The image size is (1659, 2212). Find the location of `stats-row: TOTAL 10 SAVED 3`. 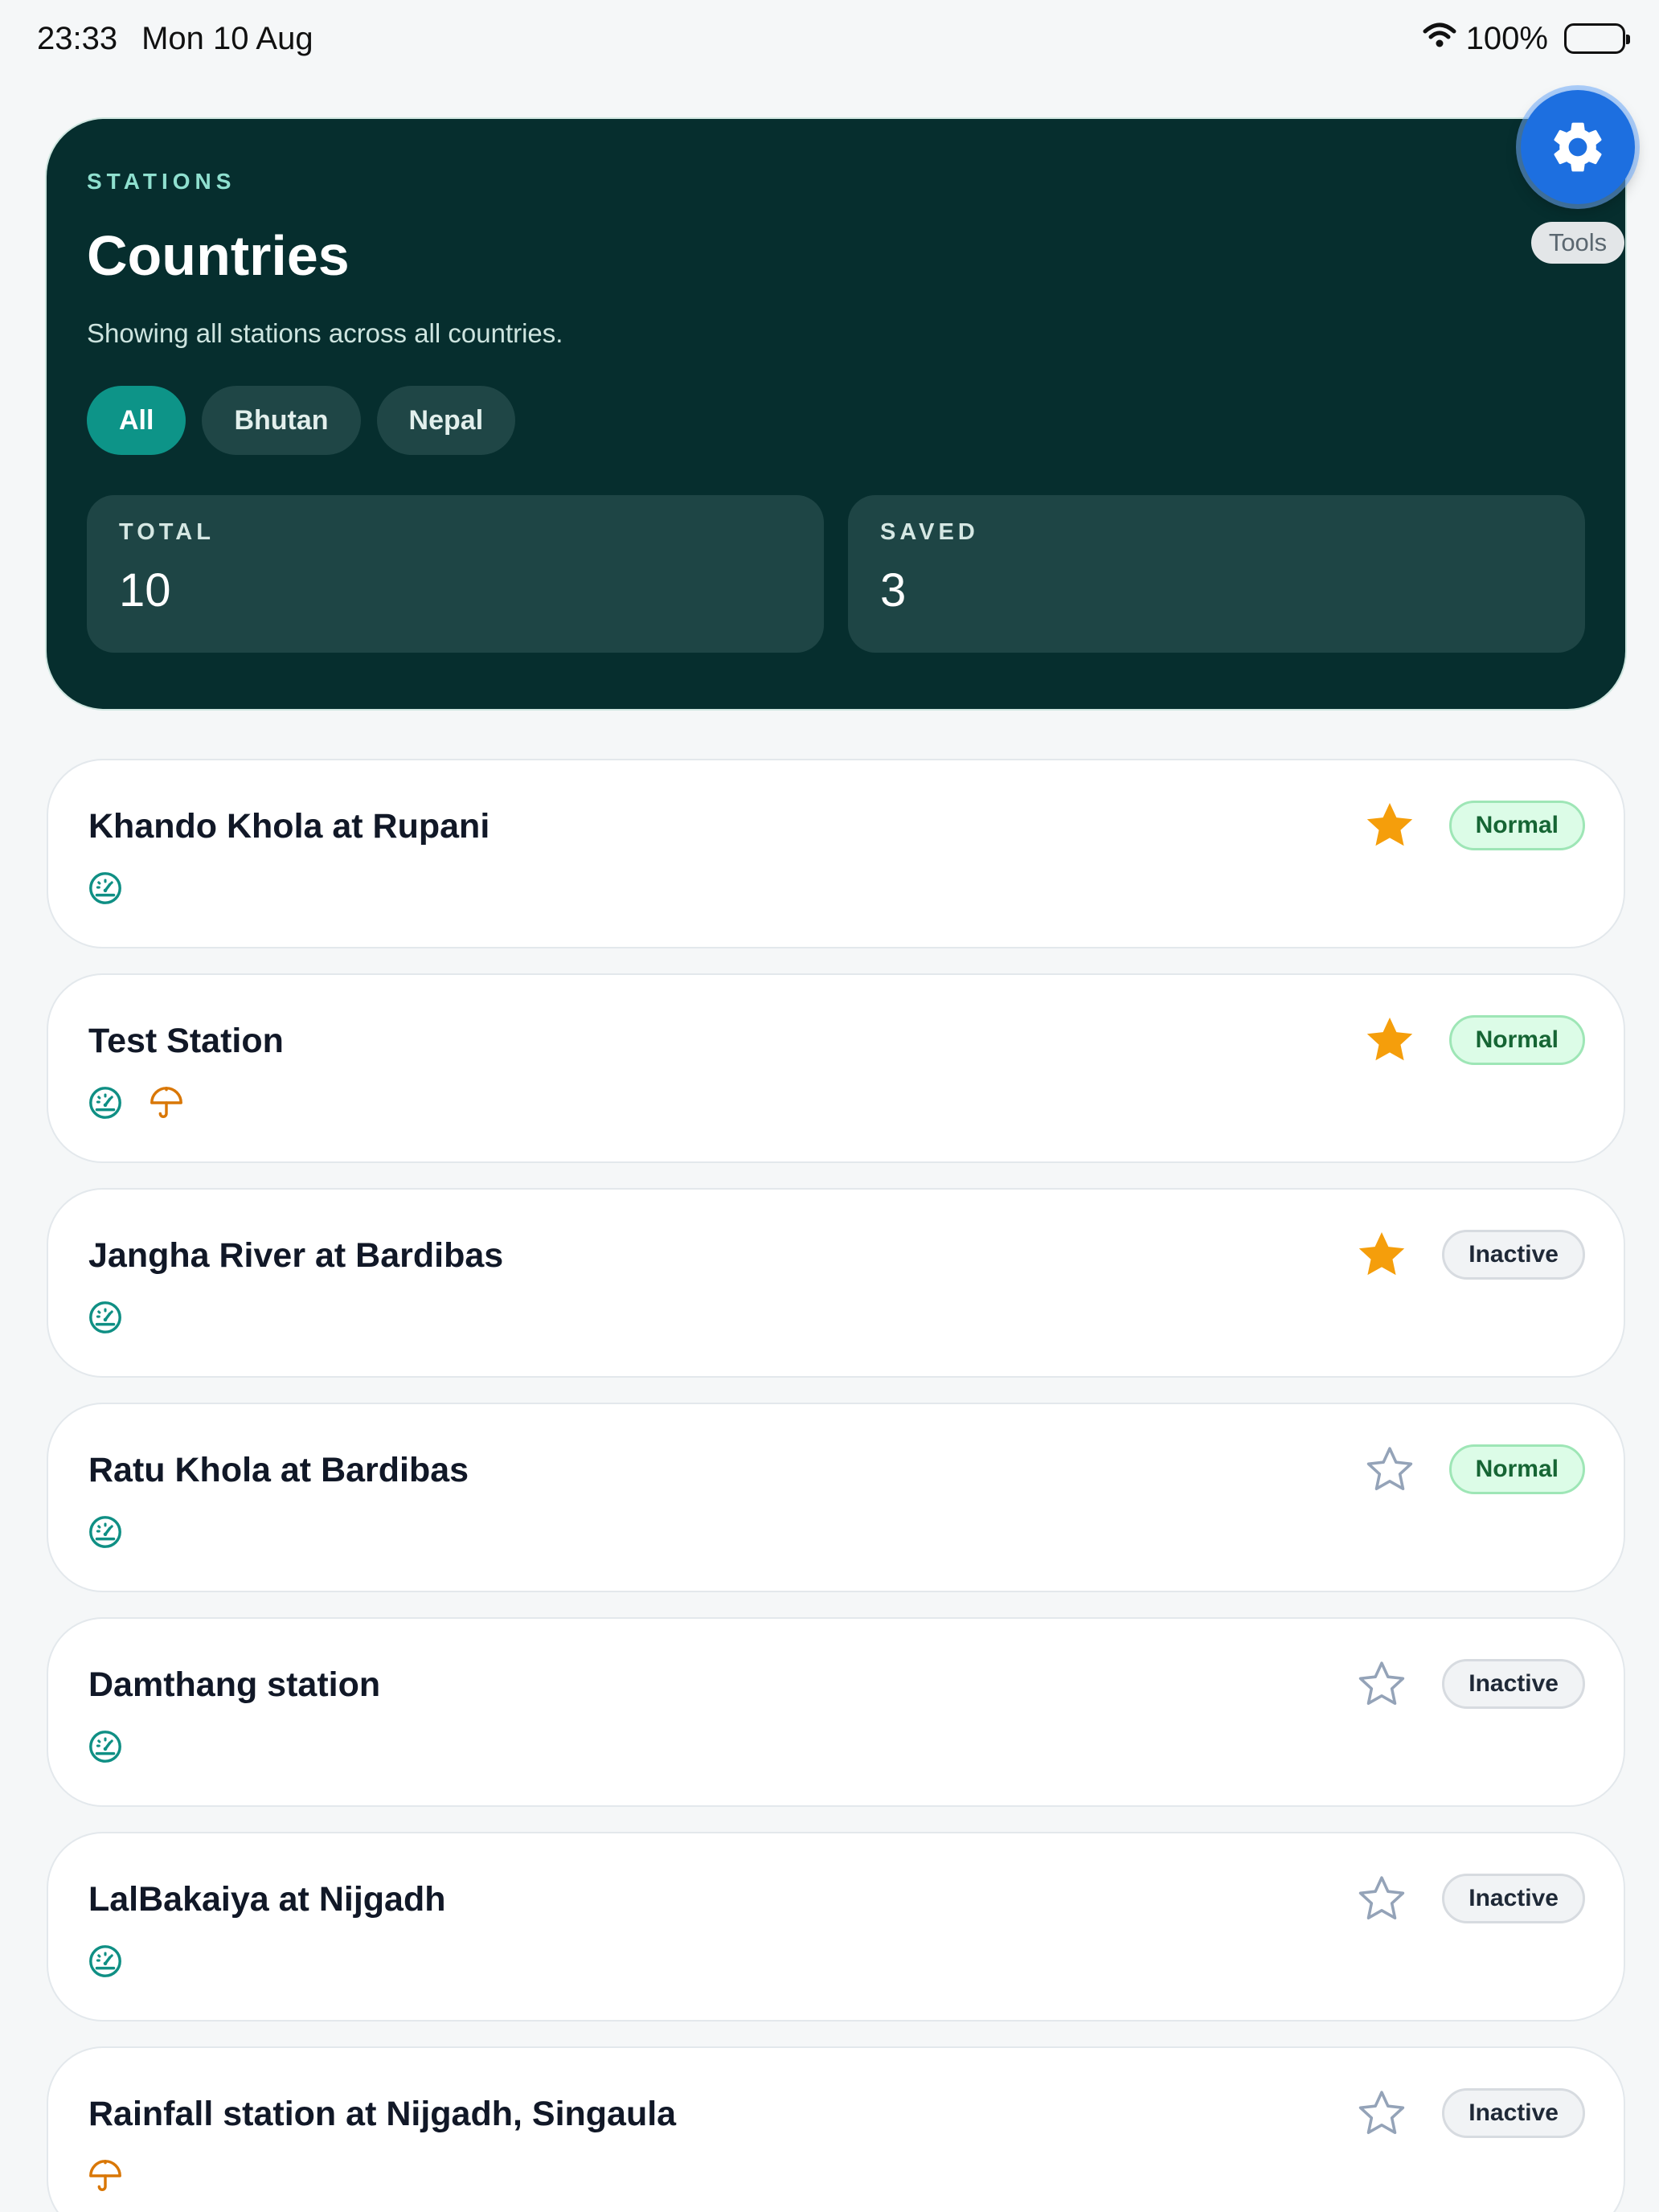

stats-row: TOTAL 10 SAVED 3 is located at coordinates (836, 574).